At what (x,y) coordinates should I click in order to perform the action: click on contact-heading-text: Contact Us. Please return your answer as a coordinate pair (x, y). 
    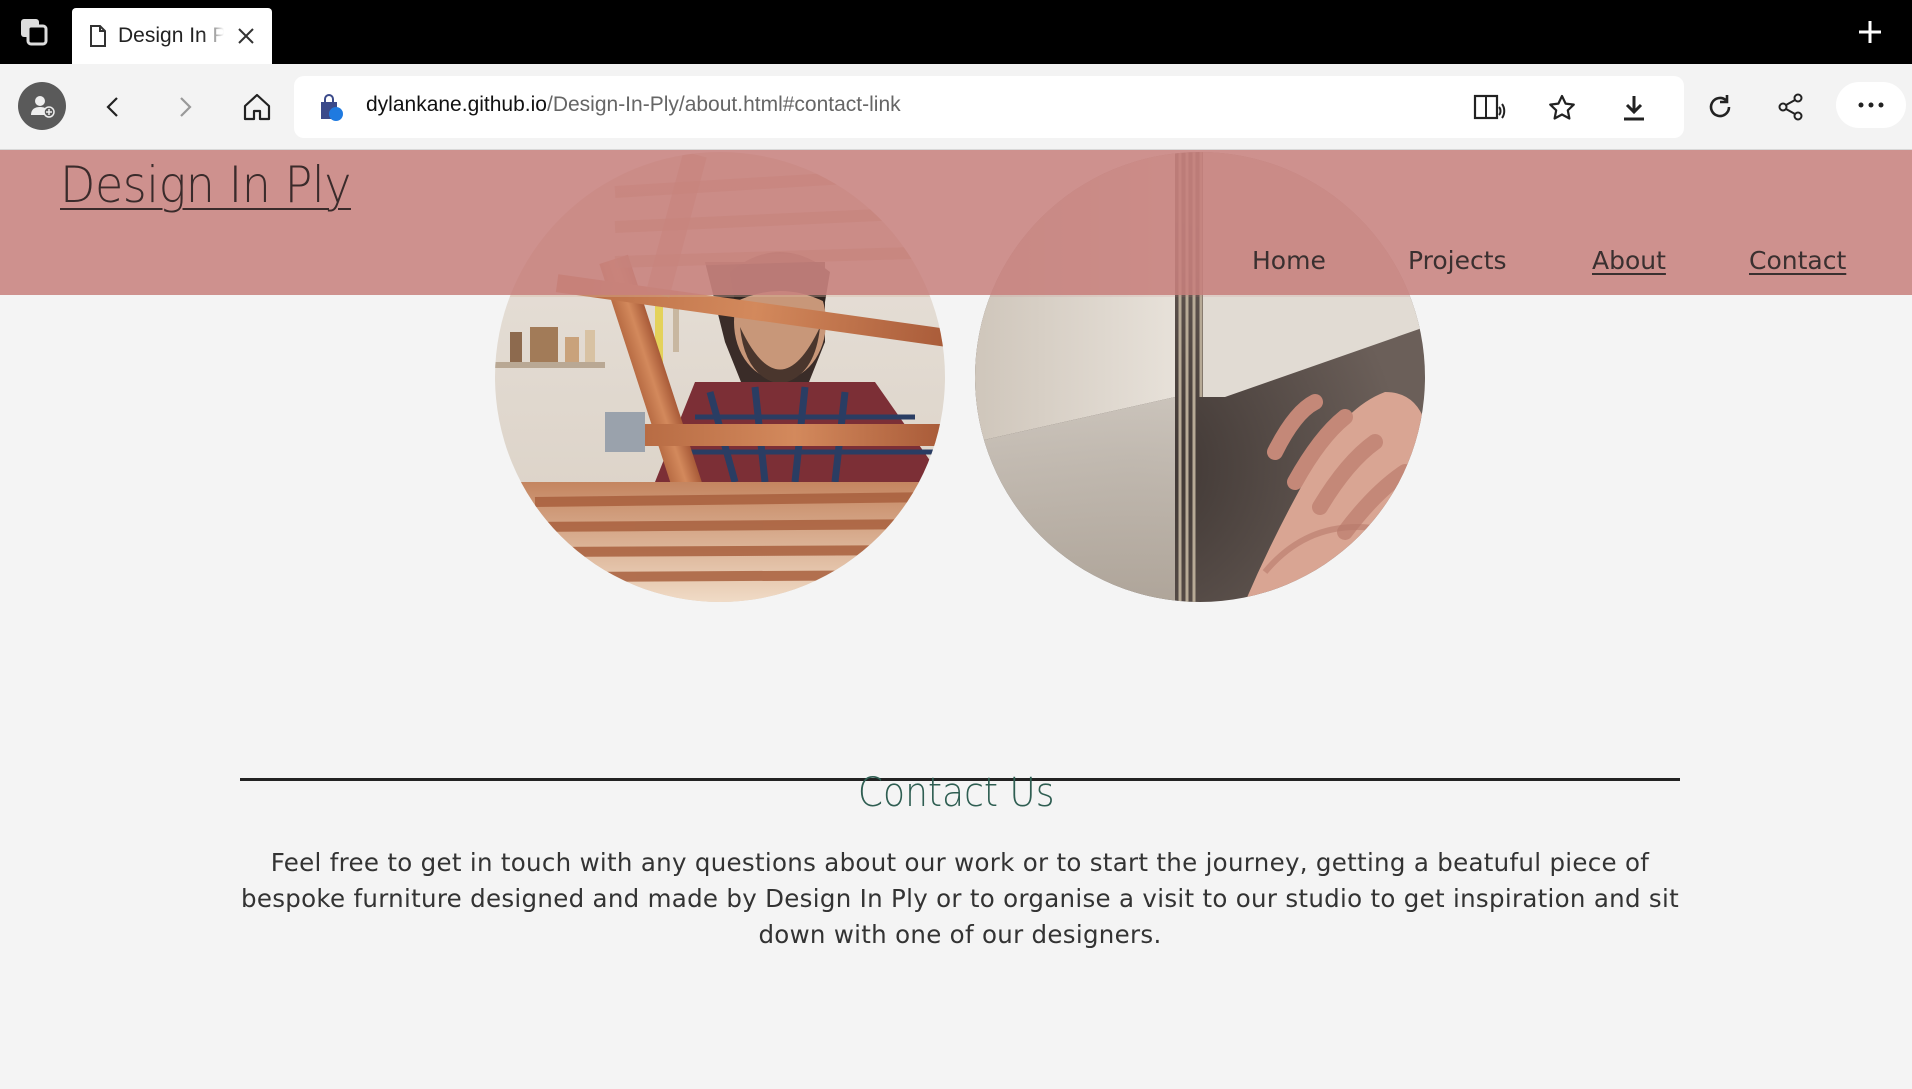
    Looking at the image, I should click on (956, 793).